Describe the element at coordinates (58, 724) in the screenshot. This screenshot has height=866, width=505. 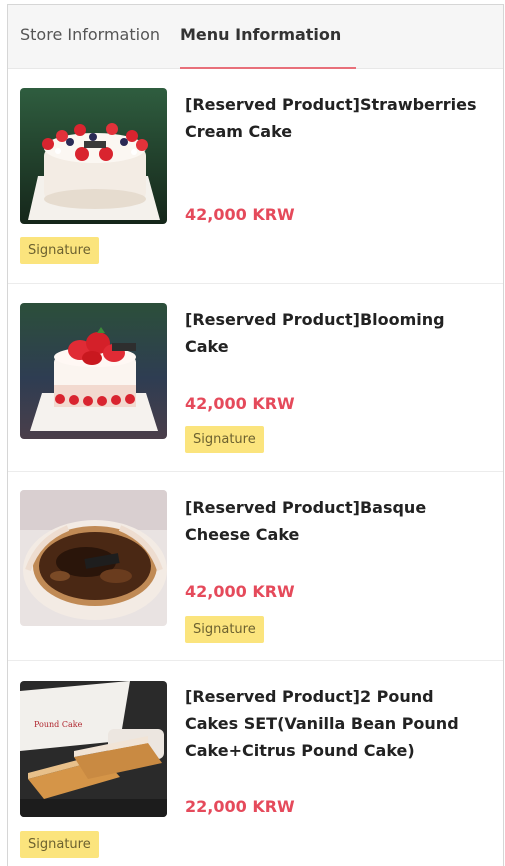
I see `svg-text: Pound Cake` at that location.